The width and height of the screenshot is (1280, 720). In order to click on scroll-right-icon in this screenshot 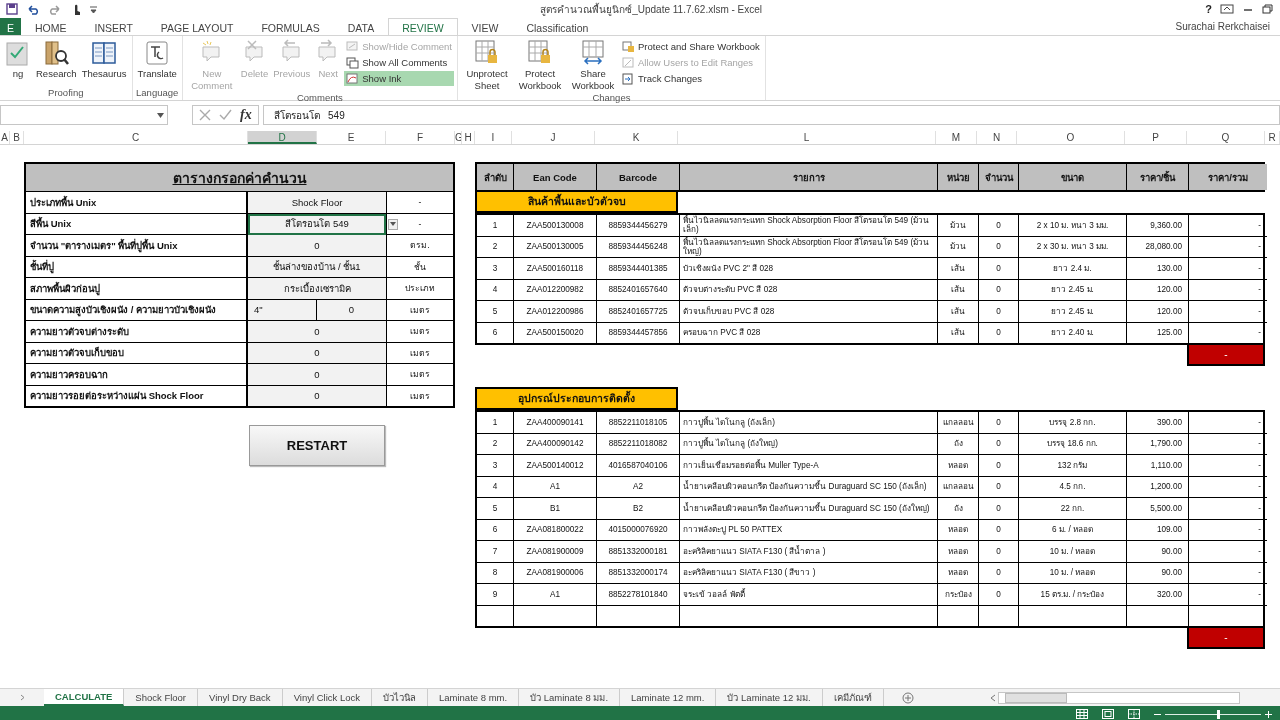, I will do `click(22, 697)`.